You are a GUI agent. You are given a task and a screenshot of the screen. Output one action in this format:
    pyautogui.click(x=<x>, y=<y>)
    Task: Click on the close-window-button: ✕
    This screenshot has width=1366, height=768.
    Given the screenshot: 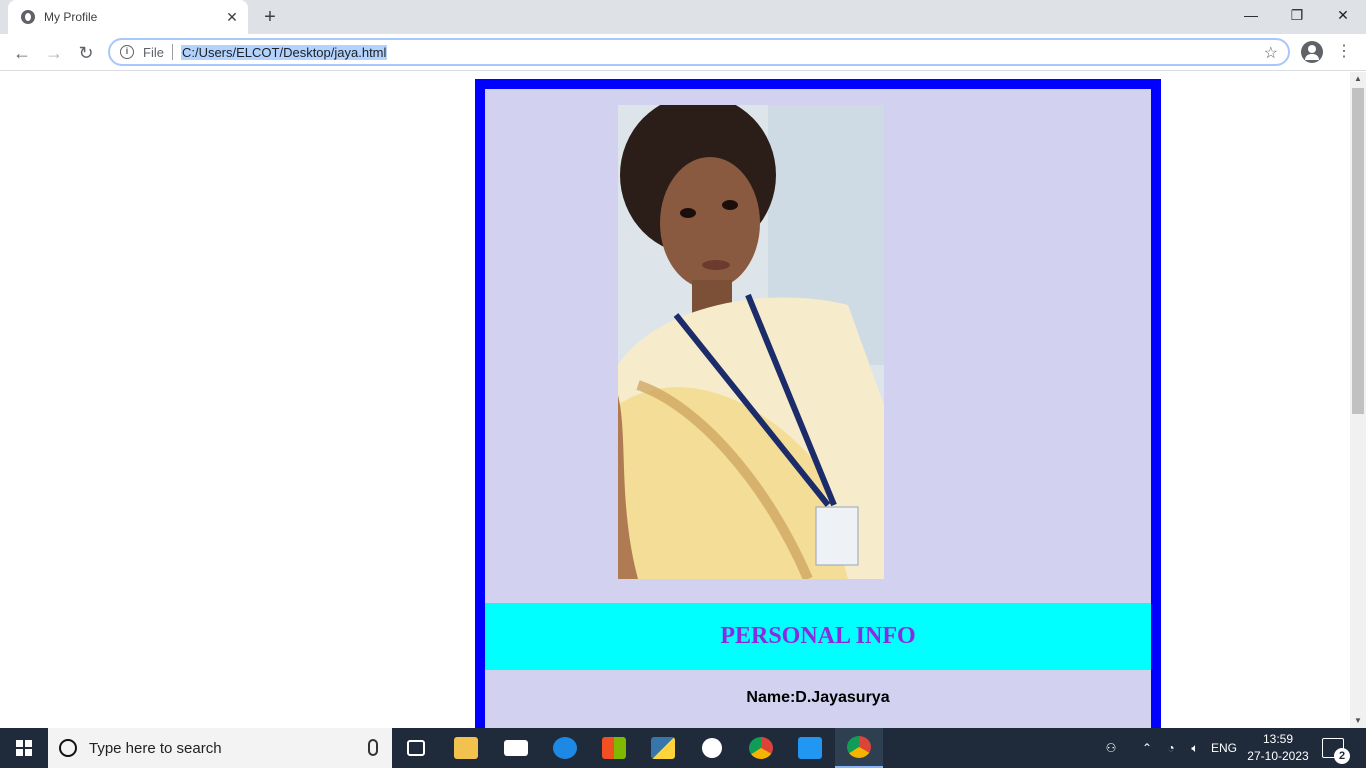 What is the action you would take?
    pyautogui.click(x=1343, y=15)
    